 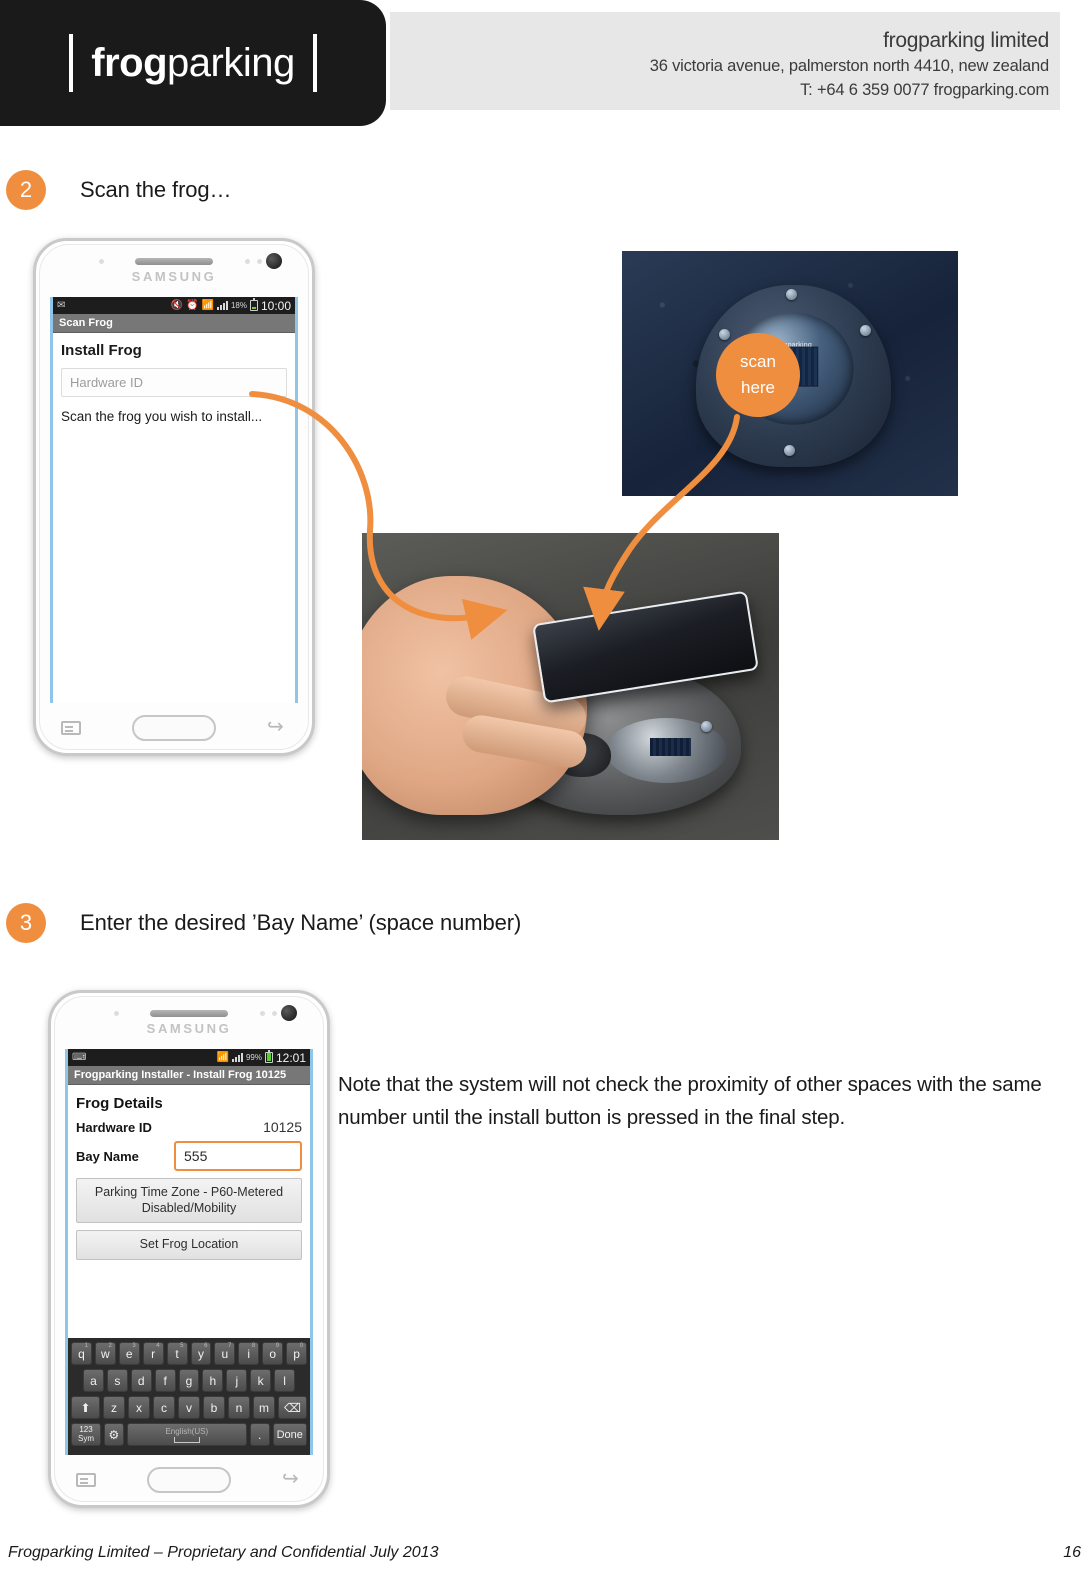 What do you see at coordinates (189, 1245) in the screenshot?
I see `set-frog-location-button: Set Frog Location` at bounding box center [189, 1245].